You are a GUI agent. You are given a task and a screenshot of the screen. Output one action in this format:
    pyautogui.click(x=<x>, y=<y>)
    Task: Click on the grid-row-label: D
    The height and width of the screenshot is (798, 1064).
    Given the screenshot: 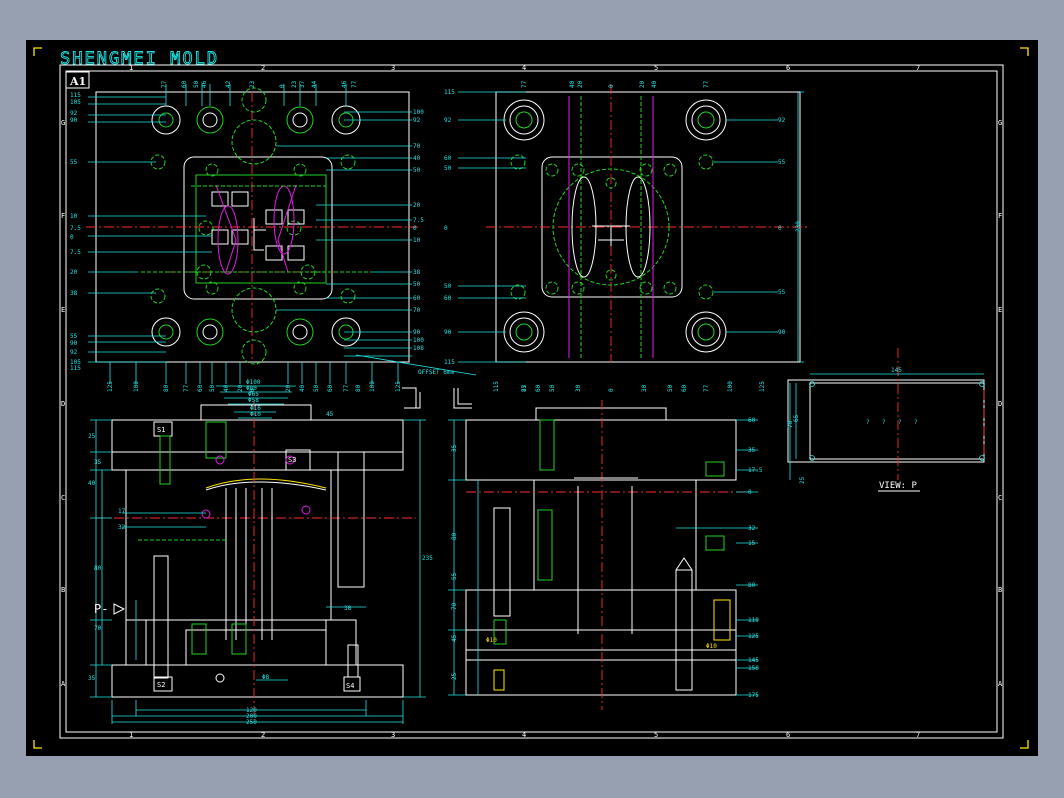 What is the action you would take?
    pyautogui.click(x=1000, y=404)
    